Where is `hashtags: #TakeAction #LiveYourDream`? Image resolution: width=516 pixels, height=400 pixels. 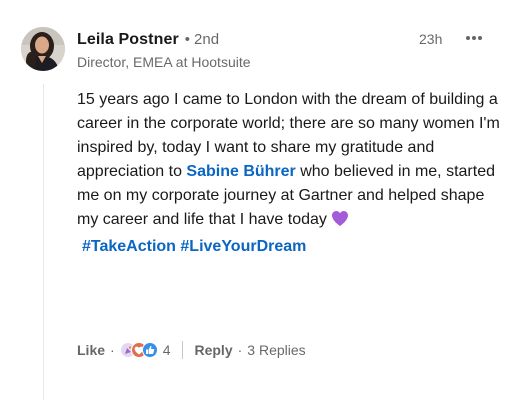
hashtags: #TakeAction #LiveYourDream is located at coordinates (194, 246).